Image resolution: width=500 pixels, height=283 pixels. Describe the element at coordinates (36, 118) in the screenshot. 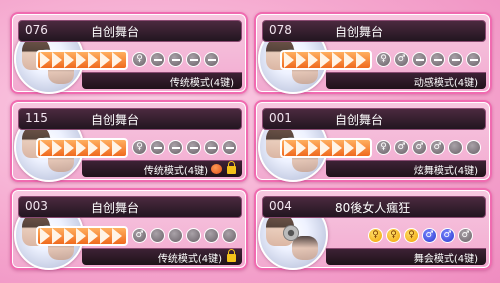

I see `room-number: 115` at that location.